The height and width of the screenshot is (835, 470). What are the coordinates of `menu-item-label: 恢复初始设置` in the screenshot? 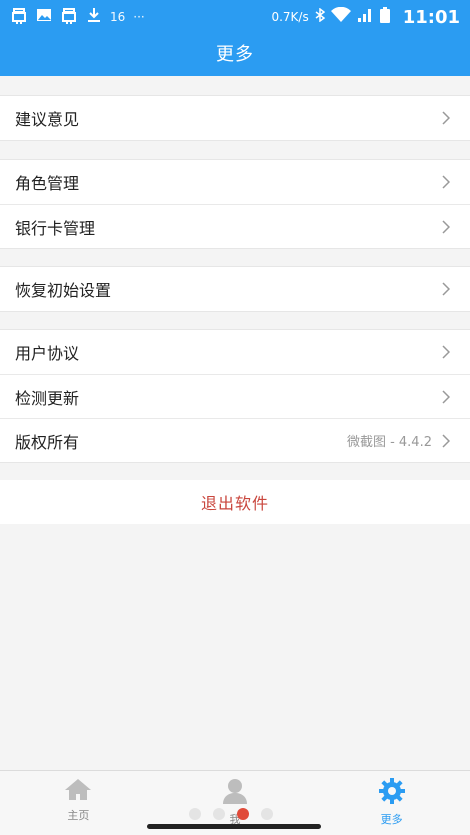 It's located at (63, 290).